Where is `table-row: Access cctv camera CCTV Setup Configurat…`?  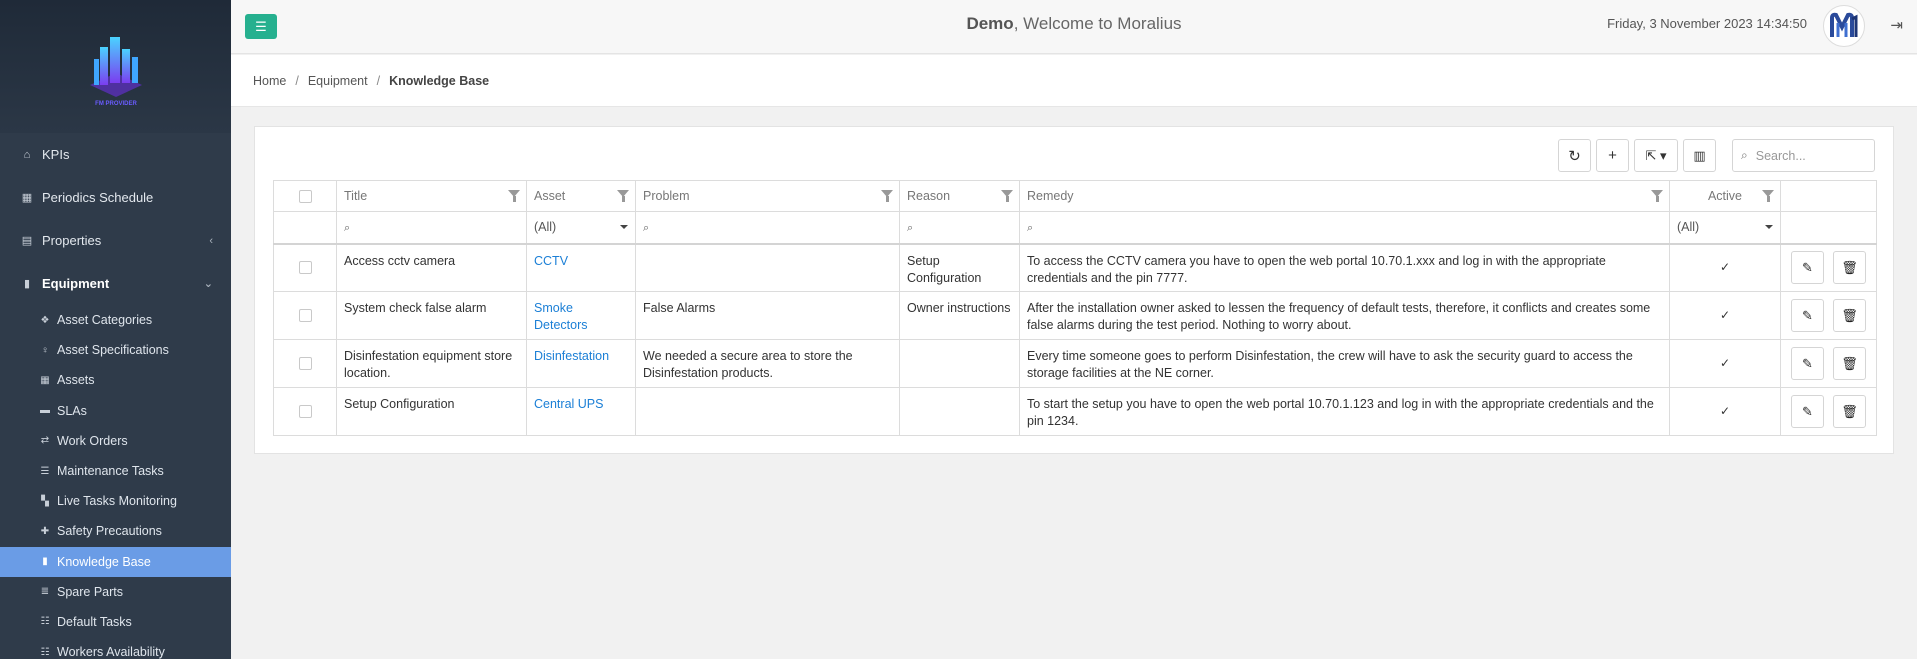
table-row: Access cctv camera CCTV Setup Configurat… is located at coordinates (1075, 267).